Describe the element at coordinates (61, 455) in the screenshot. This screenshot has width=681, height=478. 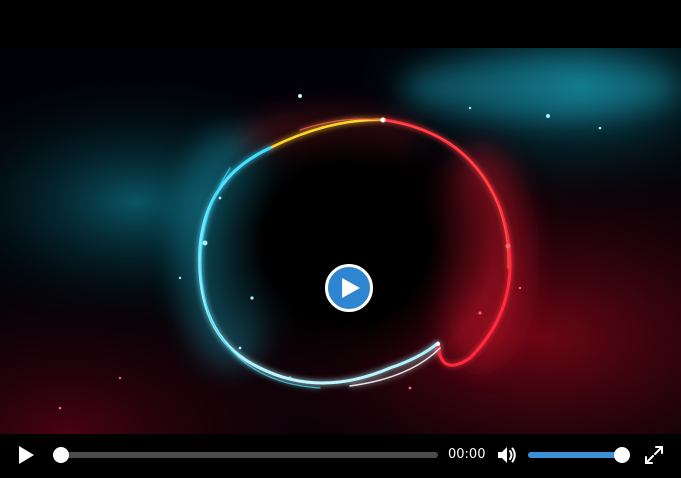
I see `progress-thumb` at that location.